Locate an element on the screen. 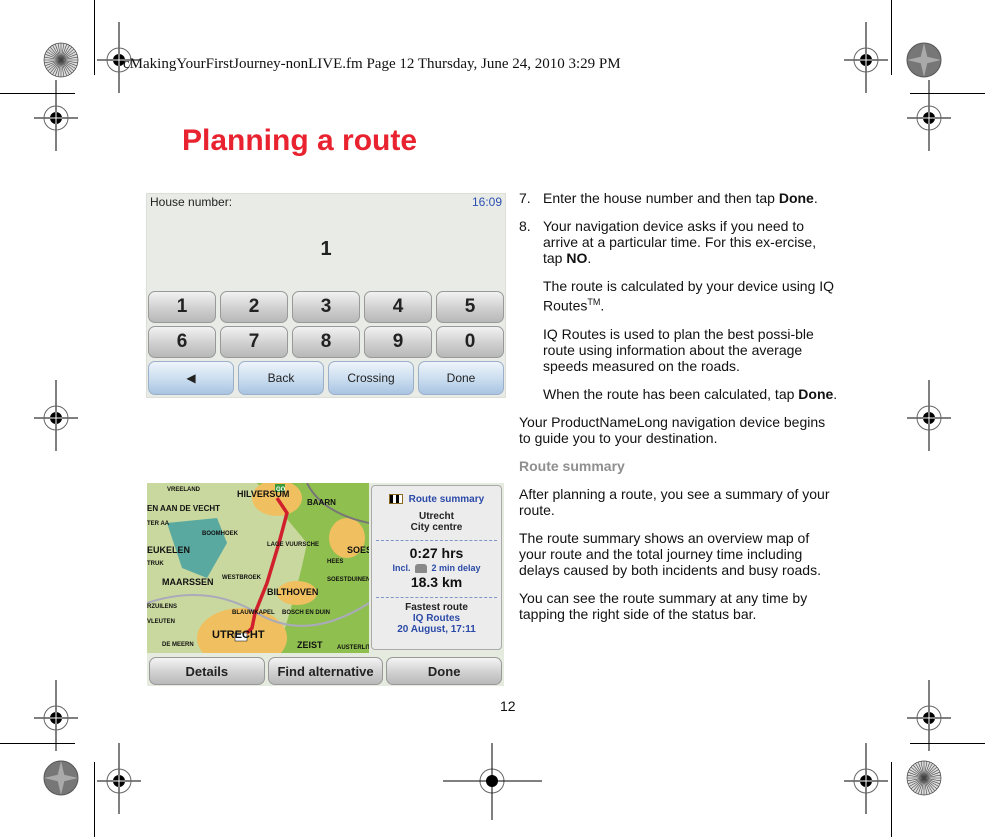  keypad-row: 6 7 8 9 0 is located at coordinates (326, 342).